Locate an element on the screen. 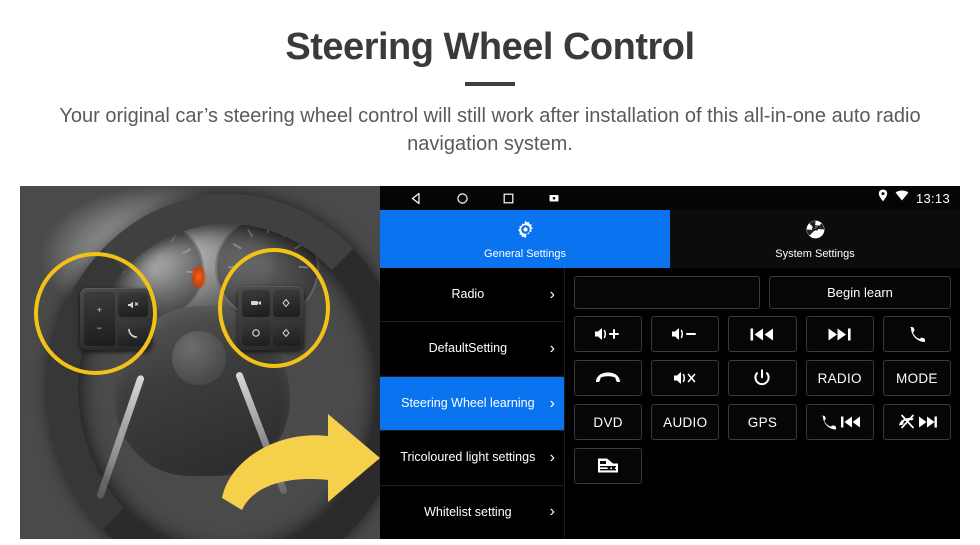 This screenshot has width=980, height=545. tab-system-settings: System Settings is located at coordinates (815, 239).